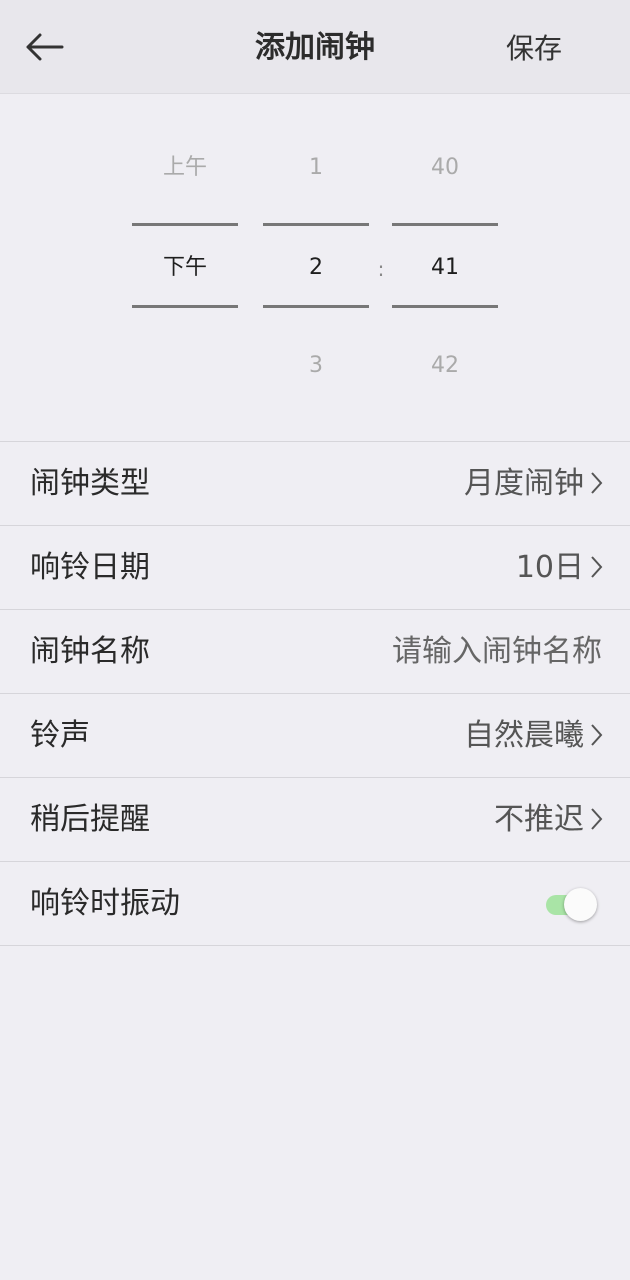 This screenshot has height=1280, width=630. I want to click on alarm-type-label: 闹钟类型, so click(90, 483).